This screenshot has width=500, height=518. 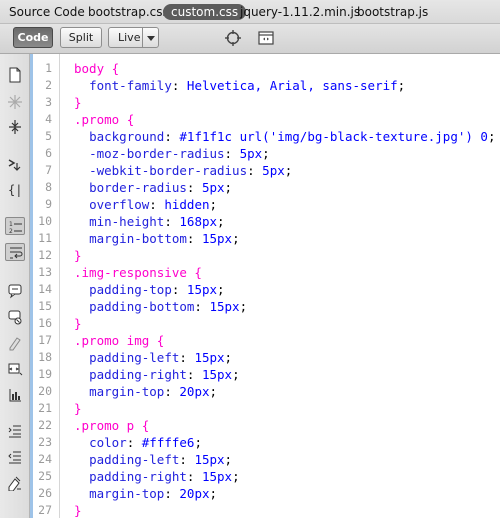 I want to click on line-number: 4, so click(x=48, y=119).